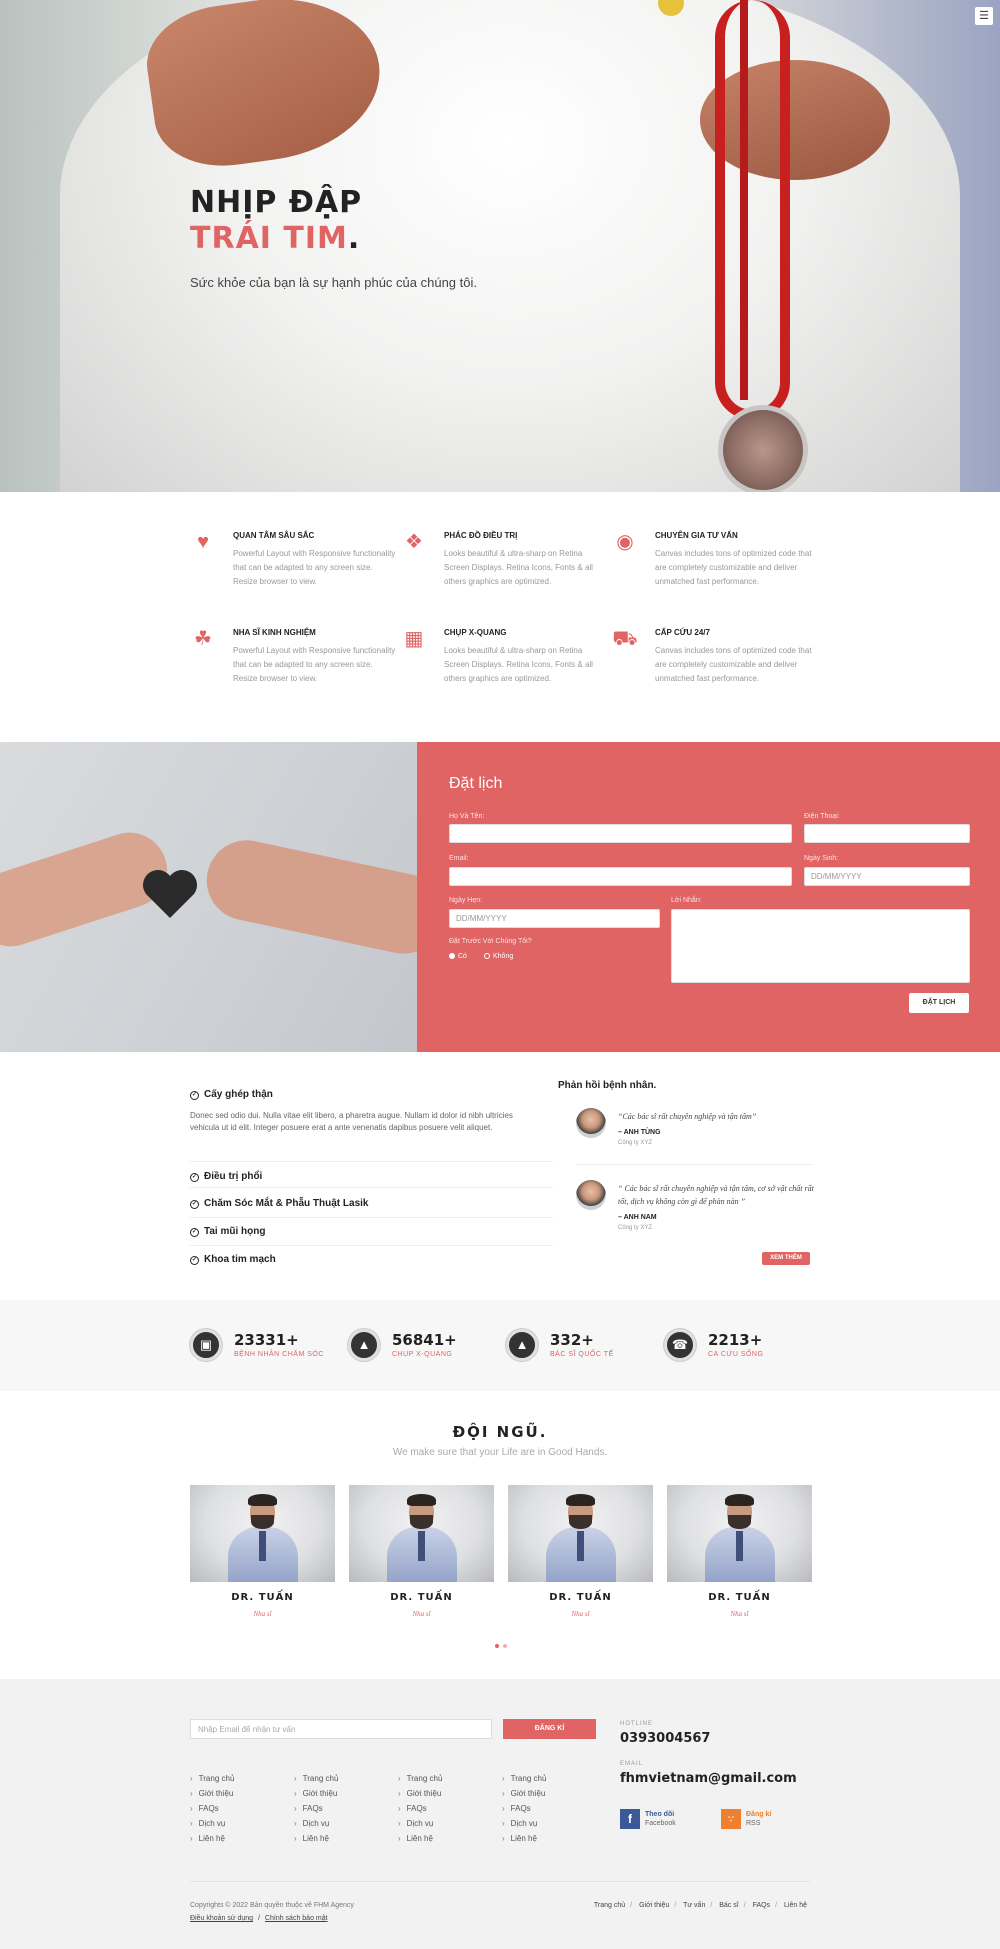 The height and width of the screenshot is (1949, 1000). I want to click on ambulance-icon: ⛟, so click(625, 639).